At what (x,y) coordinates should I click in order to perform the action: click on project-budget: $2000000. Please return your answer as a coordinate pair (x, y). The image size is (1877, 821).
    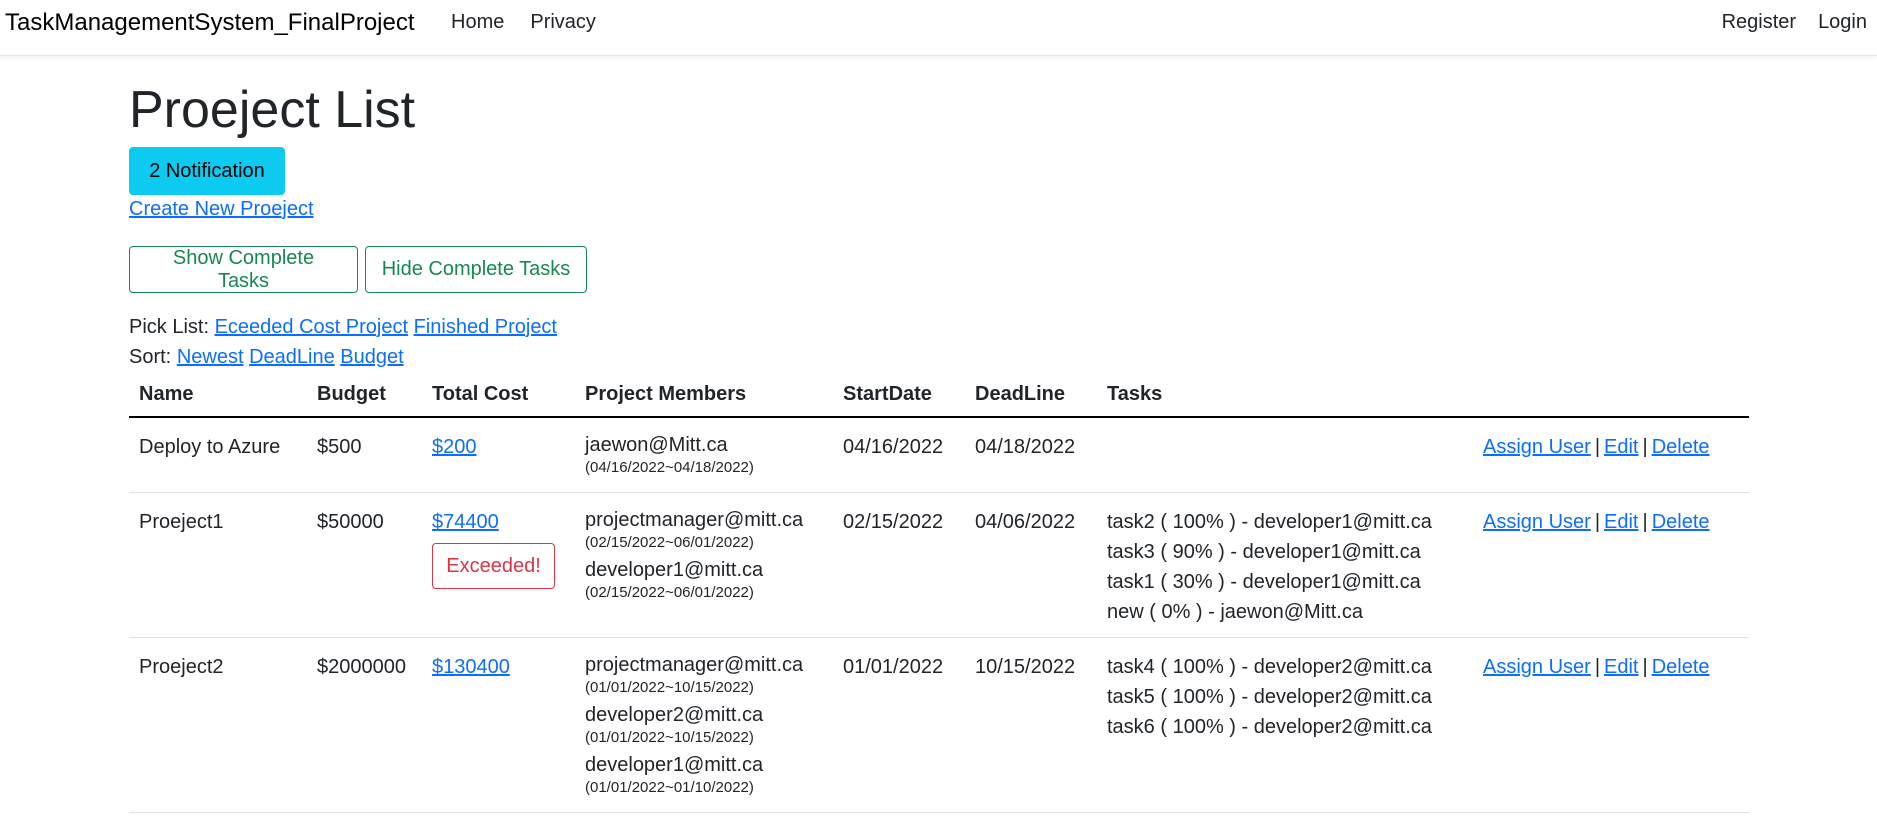
    Looking at the image, I should click on (364, 725).